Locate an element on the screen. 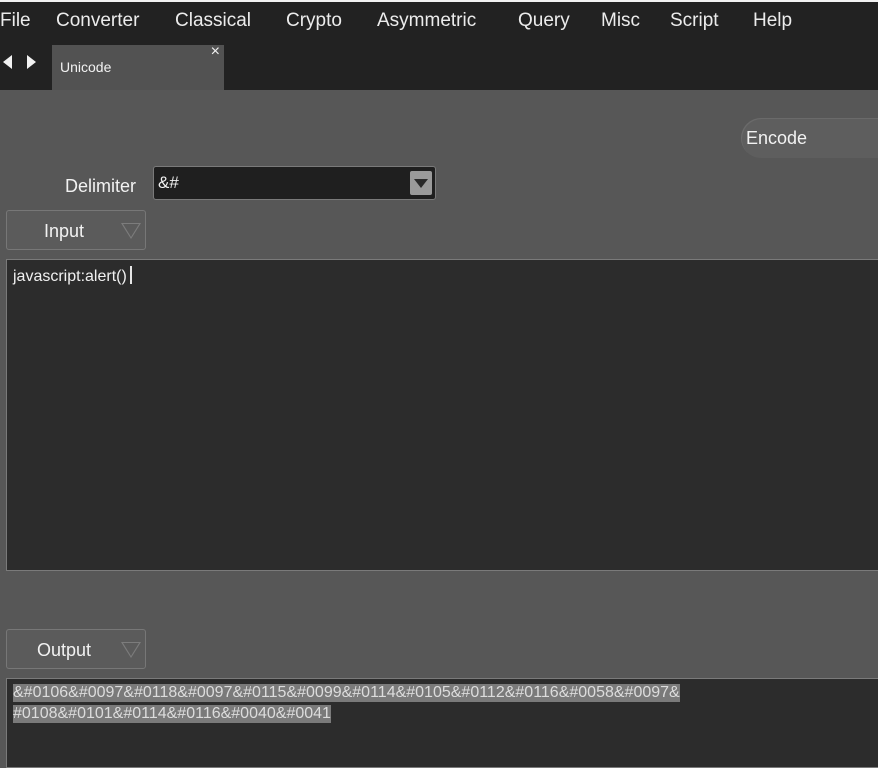  menu-file: File is located at coordinates (15, 21).